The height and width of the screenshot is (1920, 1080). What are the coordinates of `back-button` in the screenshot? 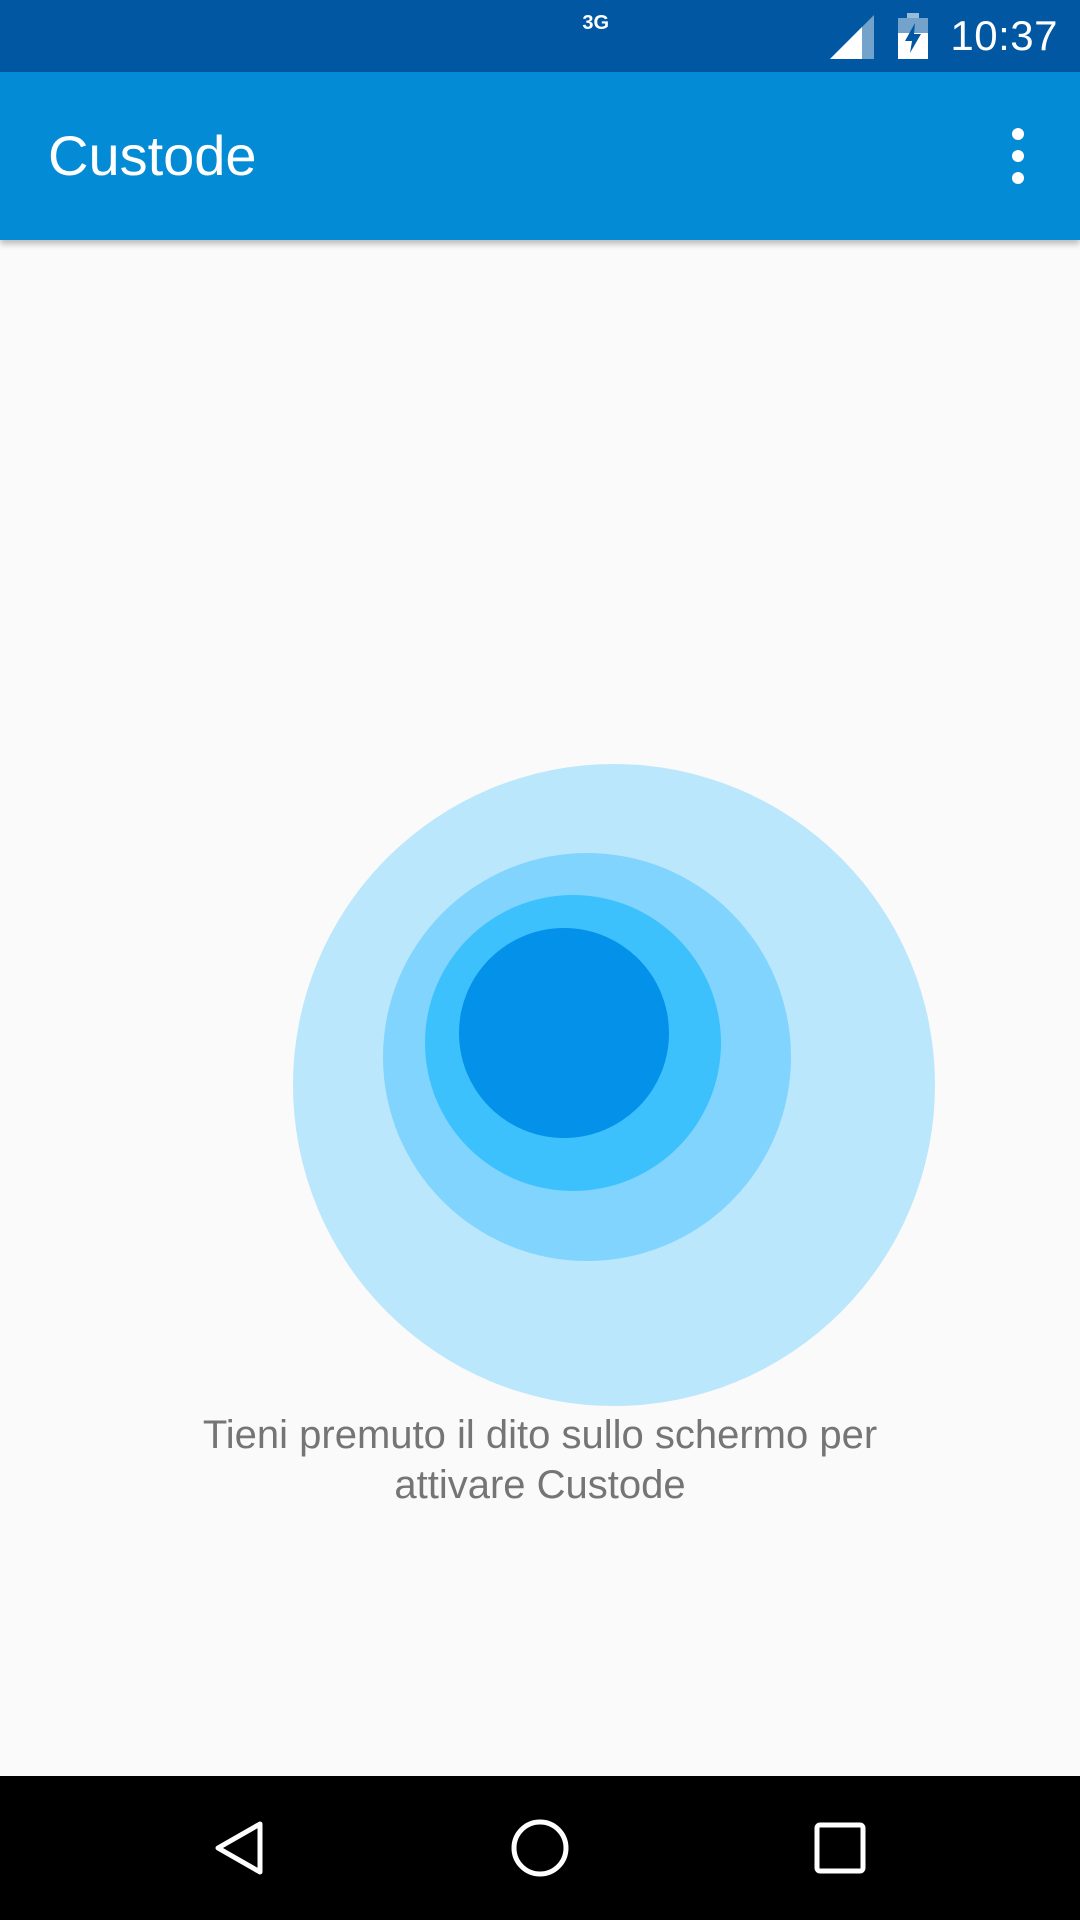 It's located at (240, 1848).